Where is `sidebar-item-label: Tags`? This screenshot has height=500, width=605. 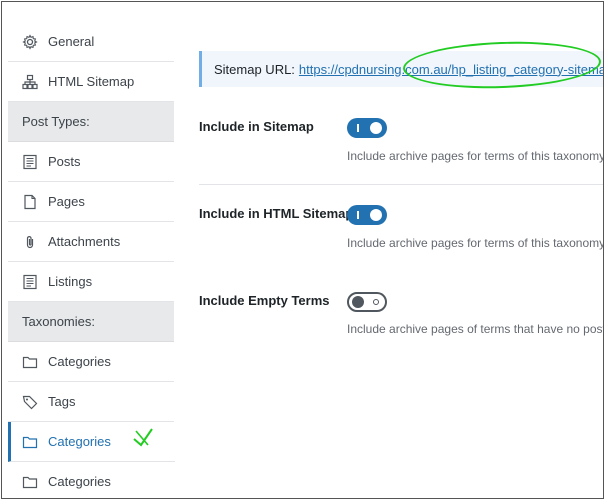
sidebar-item-label: Tags is located at coordinates (62, 401).